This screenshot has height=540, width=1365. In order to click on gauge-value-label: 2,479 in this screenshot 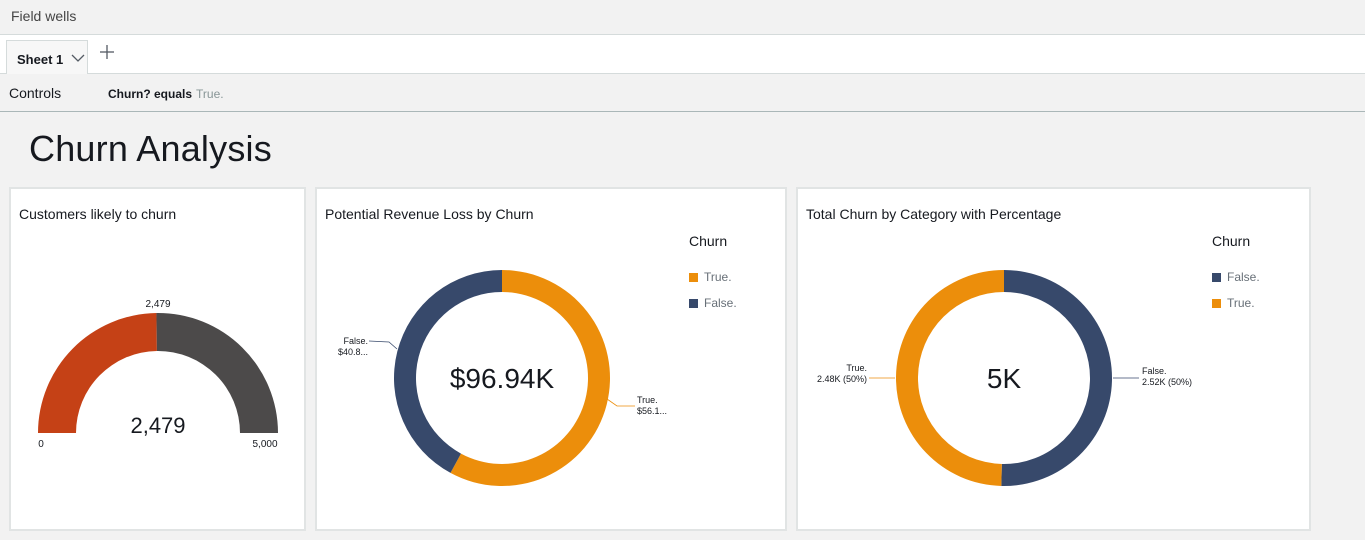, I will do `click(157, 425)`.